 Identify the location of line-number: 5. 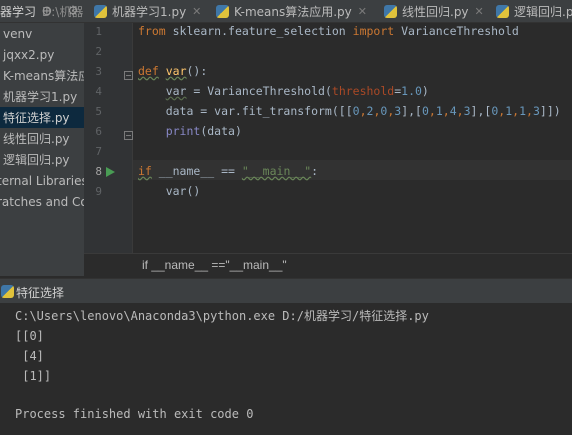
(98, 111).